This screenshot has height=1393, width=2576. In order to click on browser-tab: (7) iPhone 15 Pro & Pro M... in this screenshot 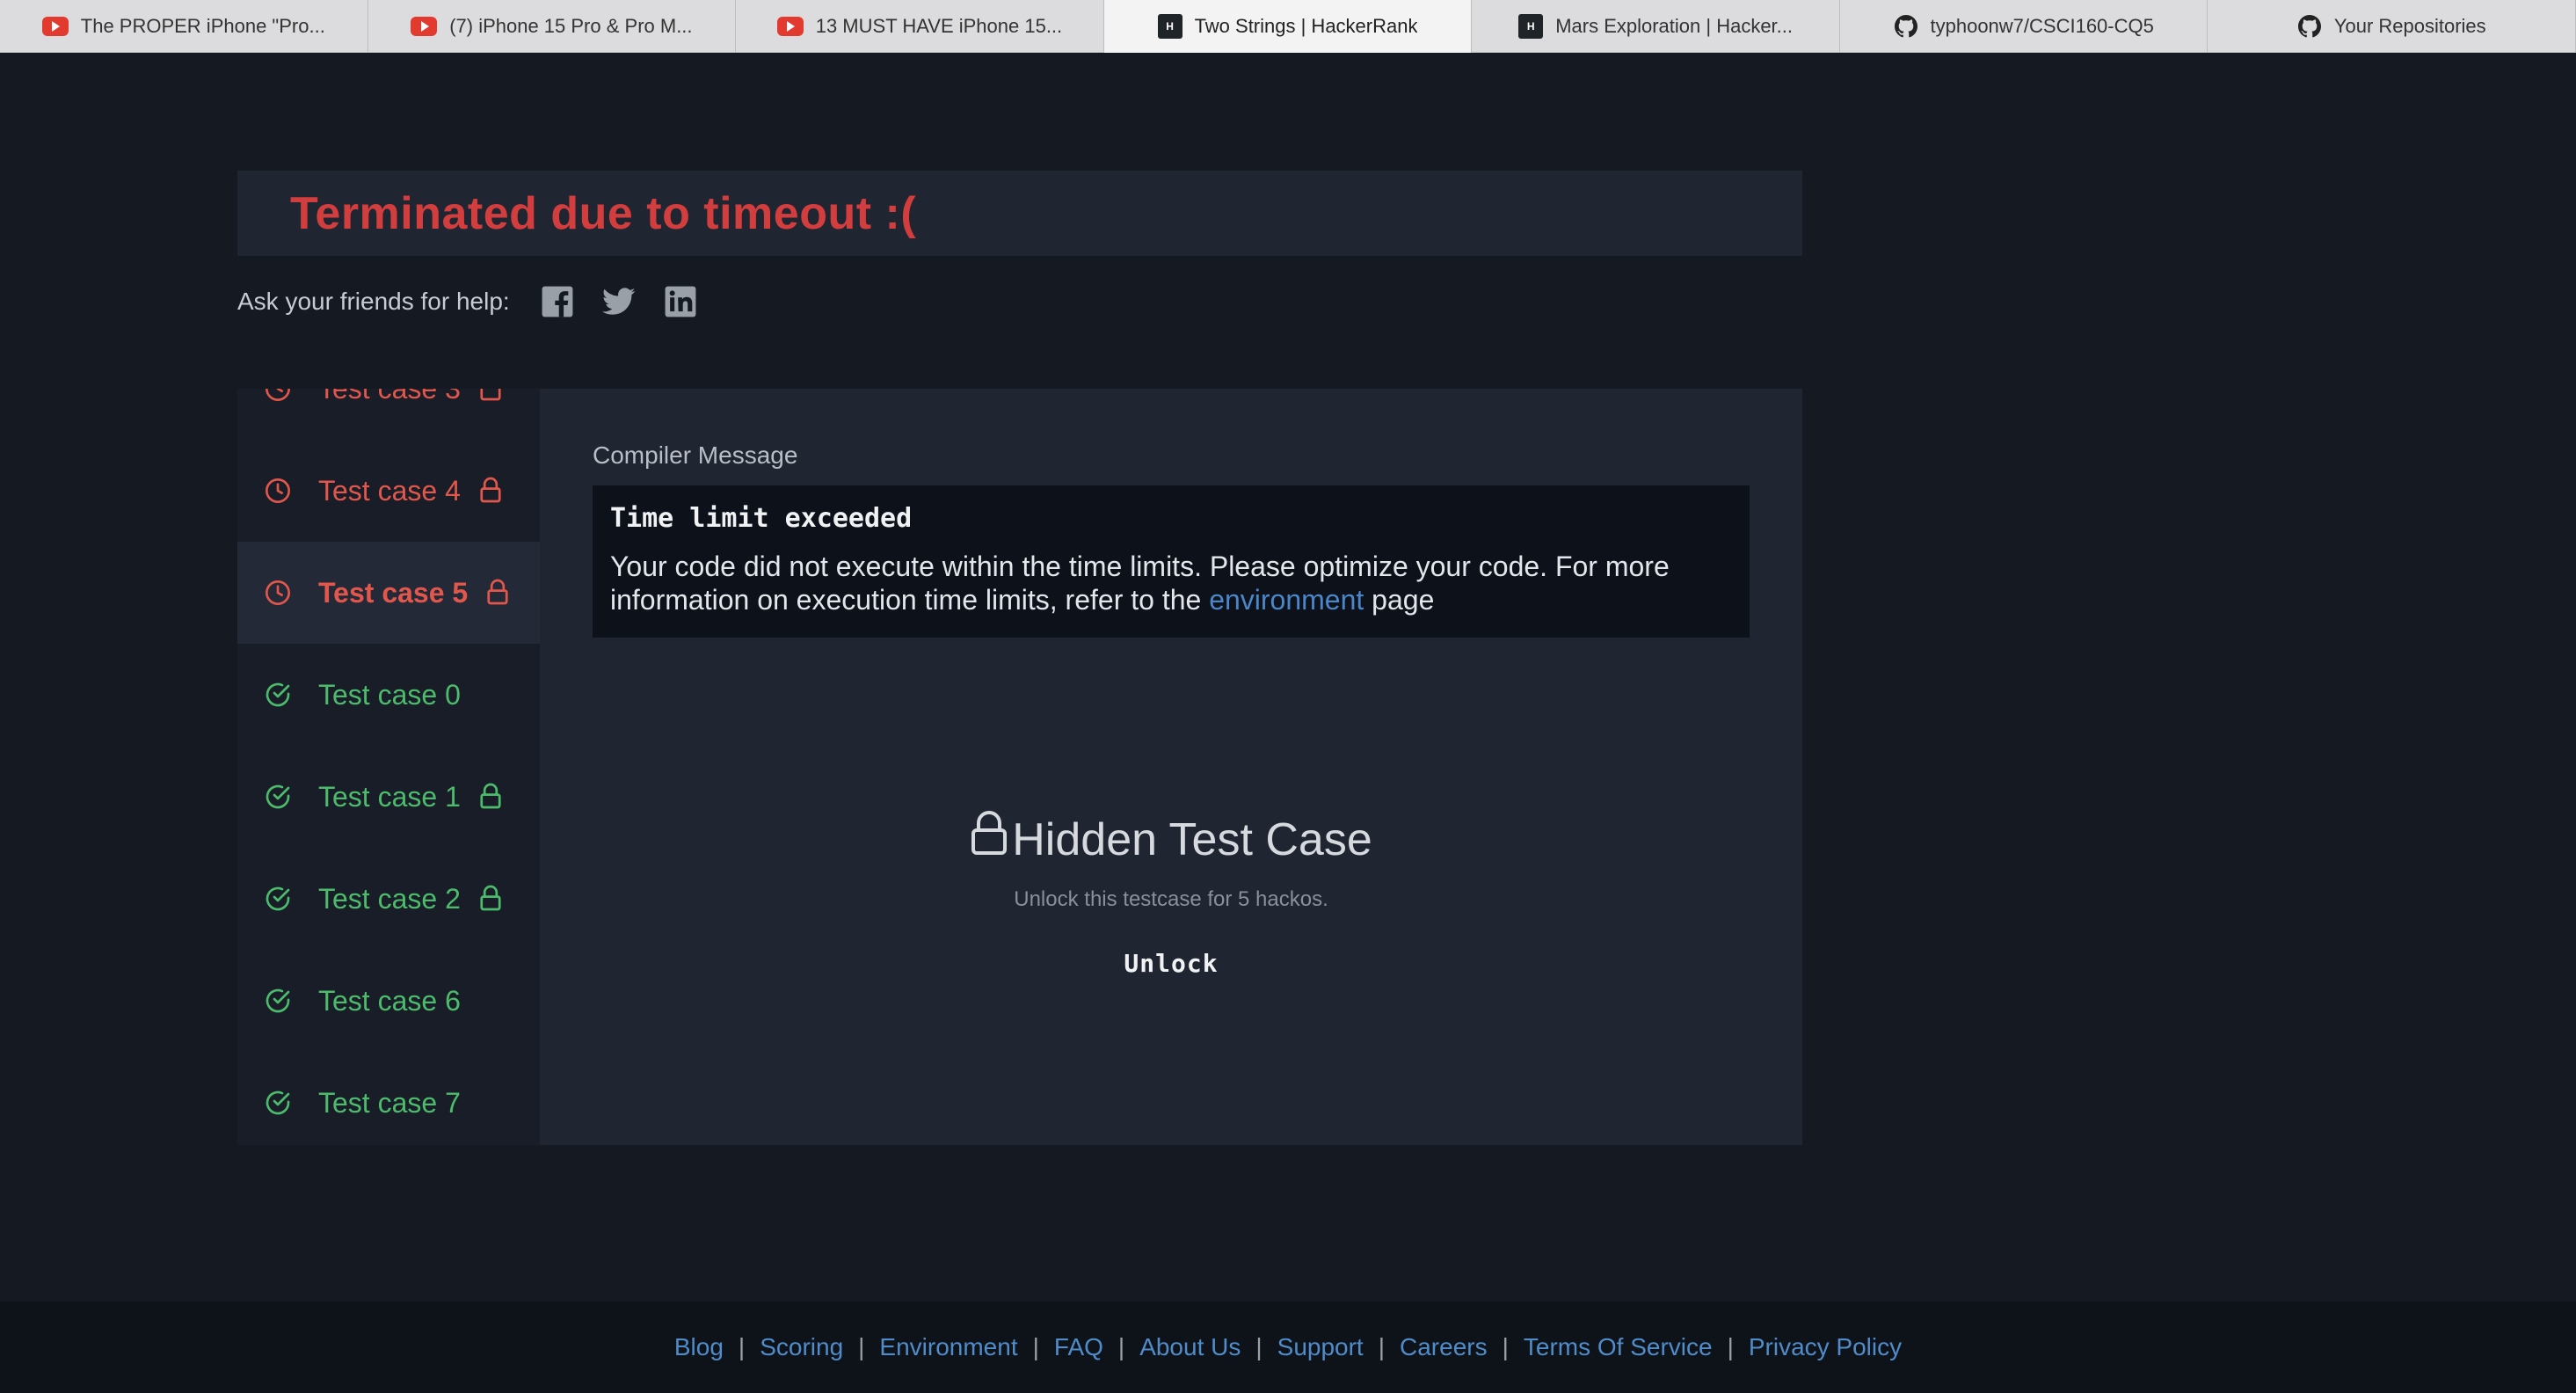, I will do `click(552, 27)`.